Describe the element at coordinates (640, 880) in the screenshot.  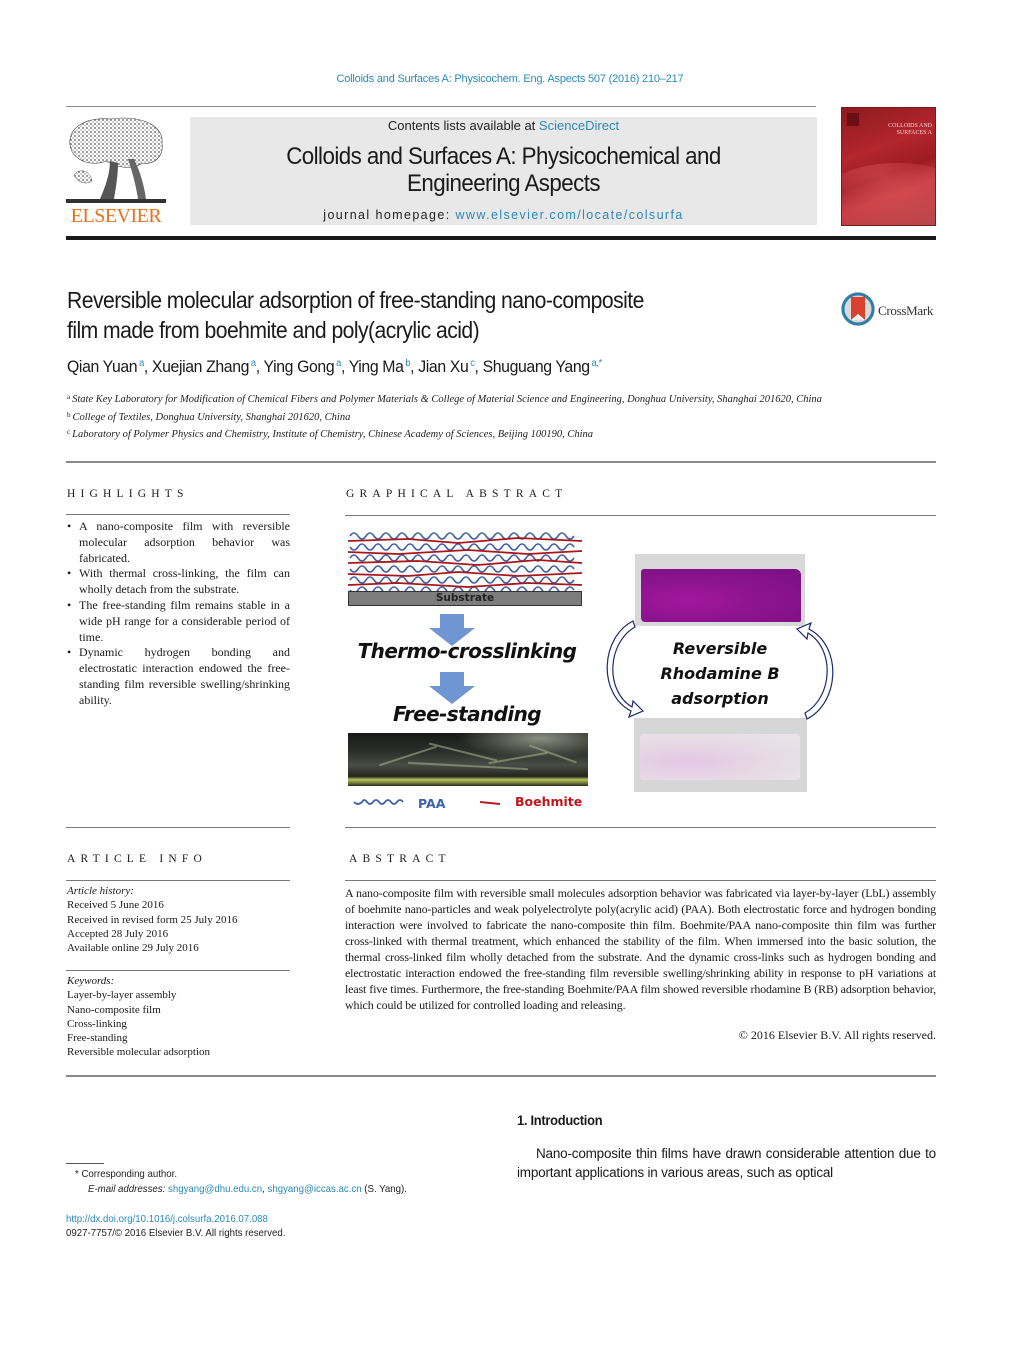
I see `abstract-rule` at that location.